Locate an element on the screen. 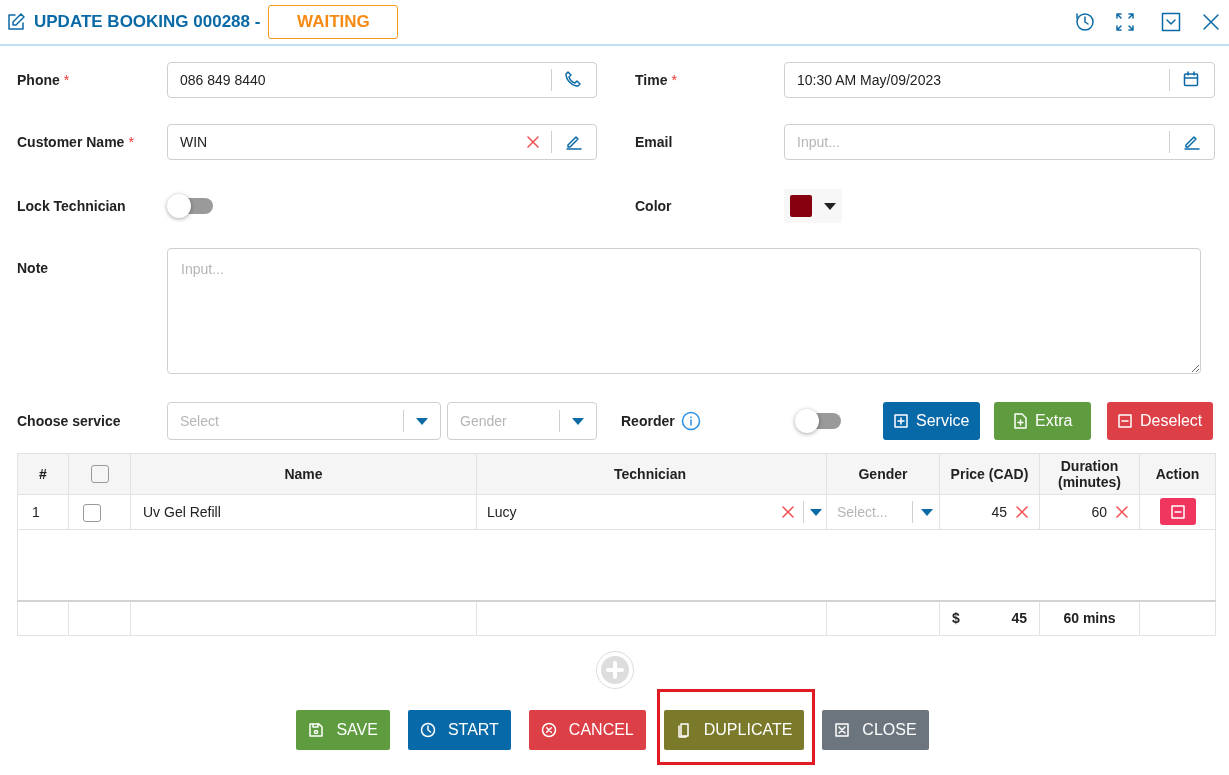 The image size is (1229, 775). column-header: Action is located at coordinates (1177, 474).